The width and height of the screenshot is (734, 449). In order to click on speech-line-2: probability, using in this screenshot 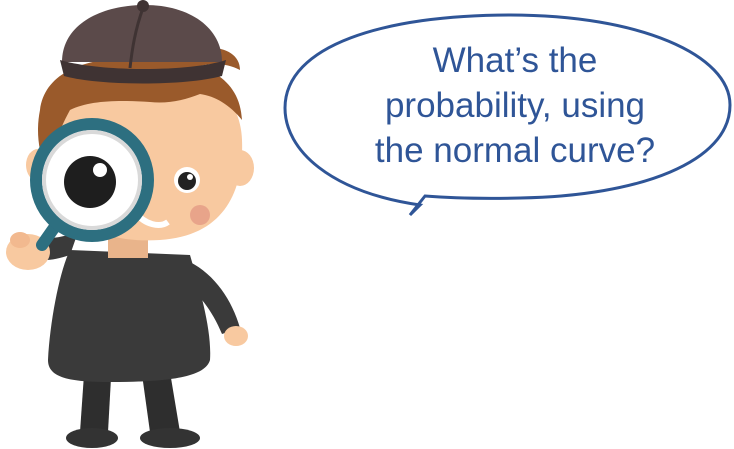, I will do `click(515, 105)`.